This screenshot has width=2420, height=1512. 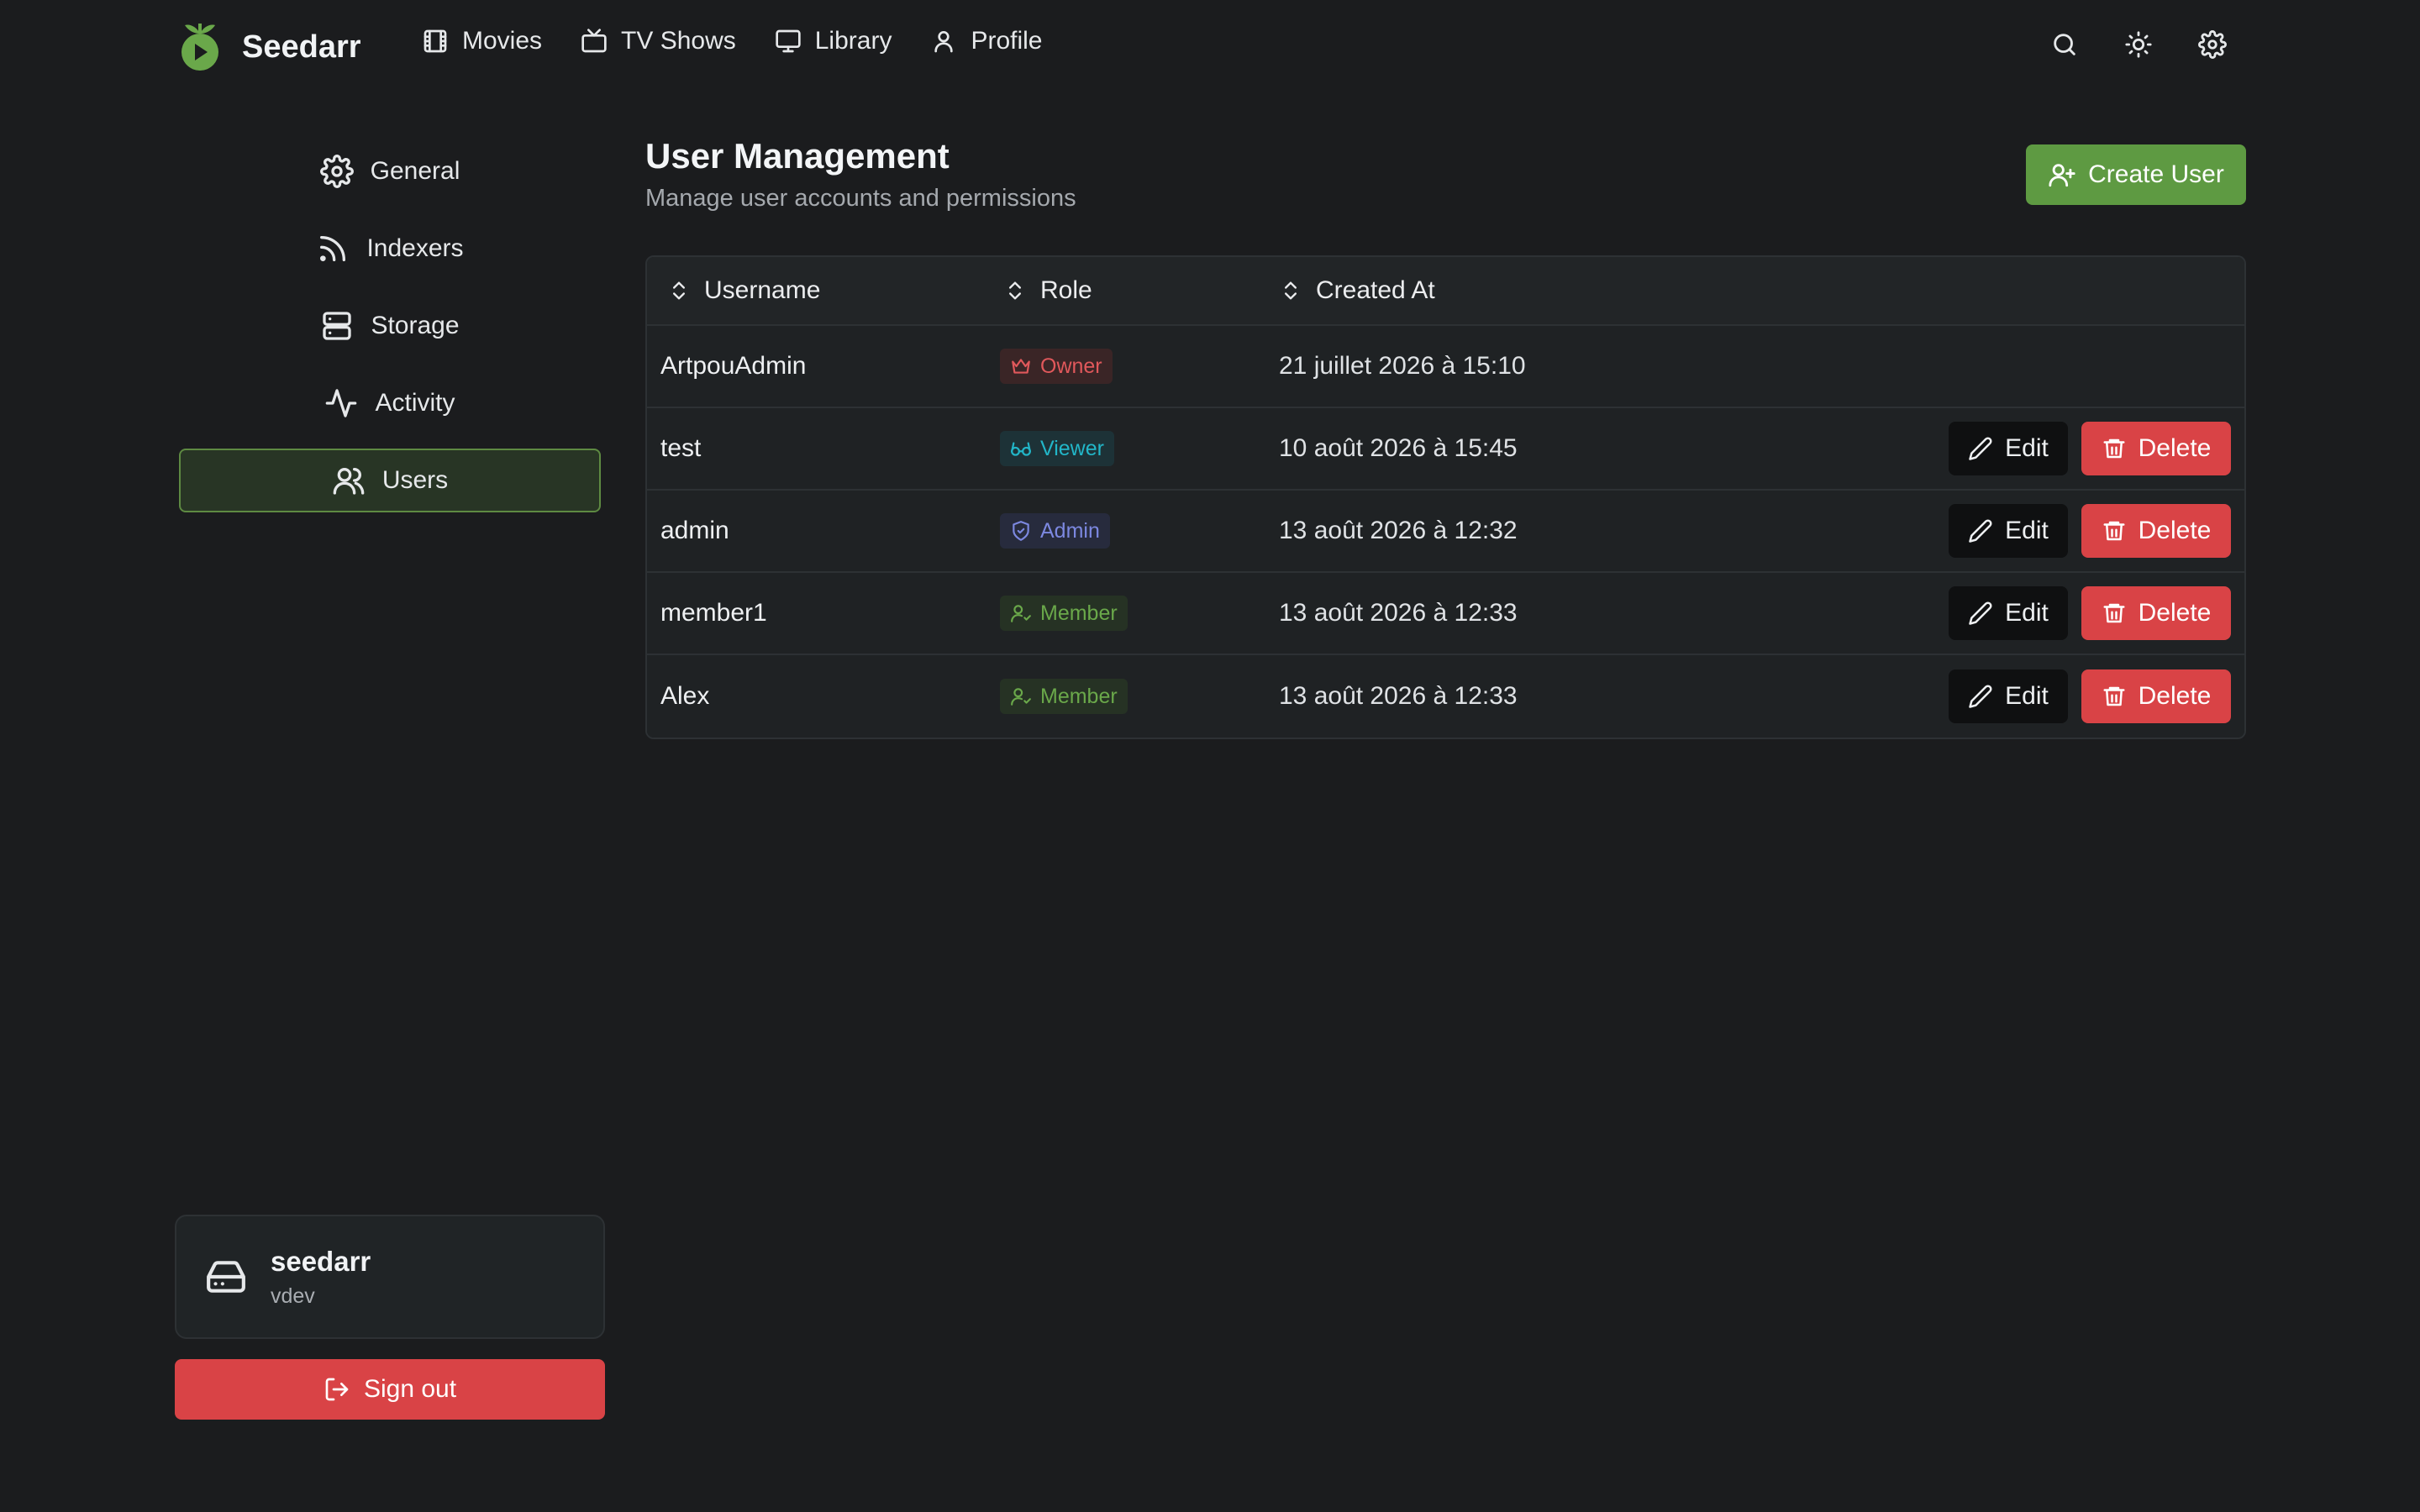 I want to click on crown-icon, so click(x=1021, y=366).